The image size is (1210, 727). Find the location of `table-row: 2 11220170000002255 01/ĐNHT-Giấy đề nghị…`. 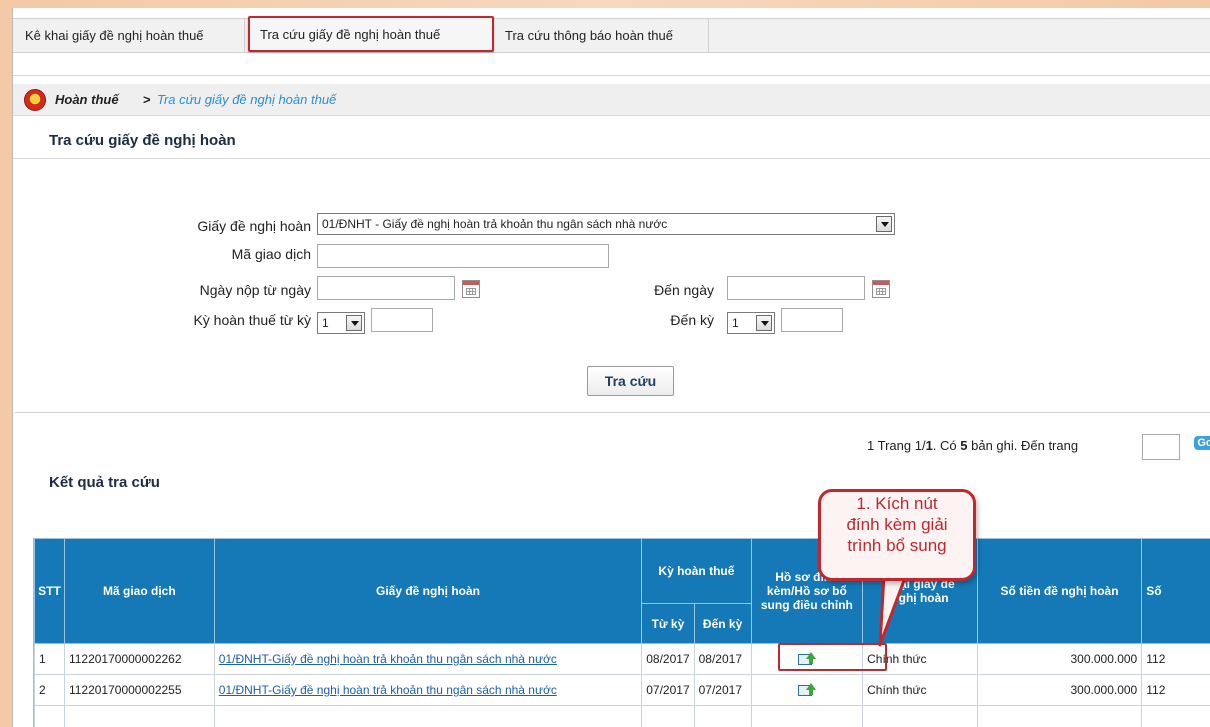

table-row: 2 11220170000002255 01/ĐNHT-Giấy đề nghị… is located at coordinates (622, 690).